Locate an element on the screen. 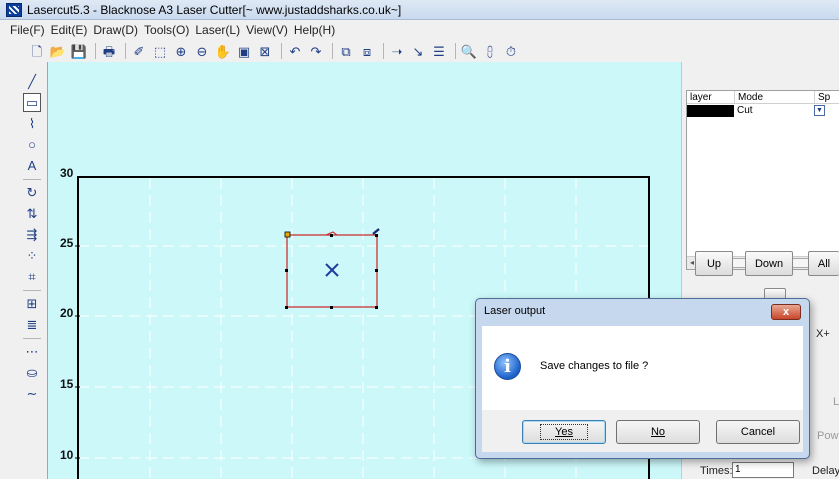 This screenshot has height=479, width=839. power-label: Pow is located at coordinates (828, 436).